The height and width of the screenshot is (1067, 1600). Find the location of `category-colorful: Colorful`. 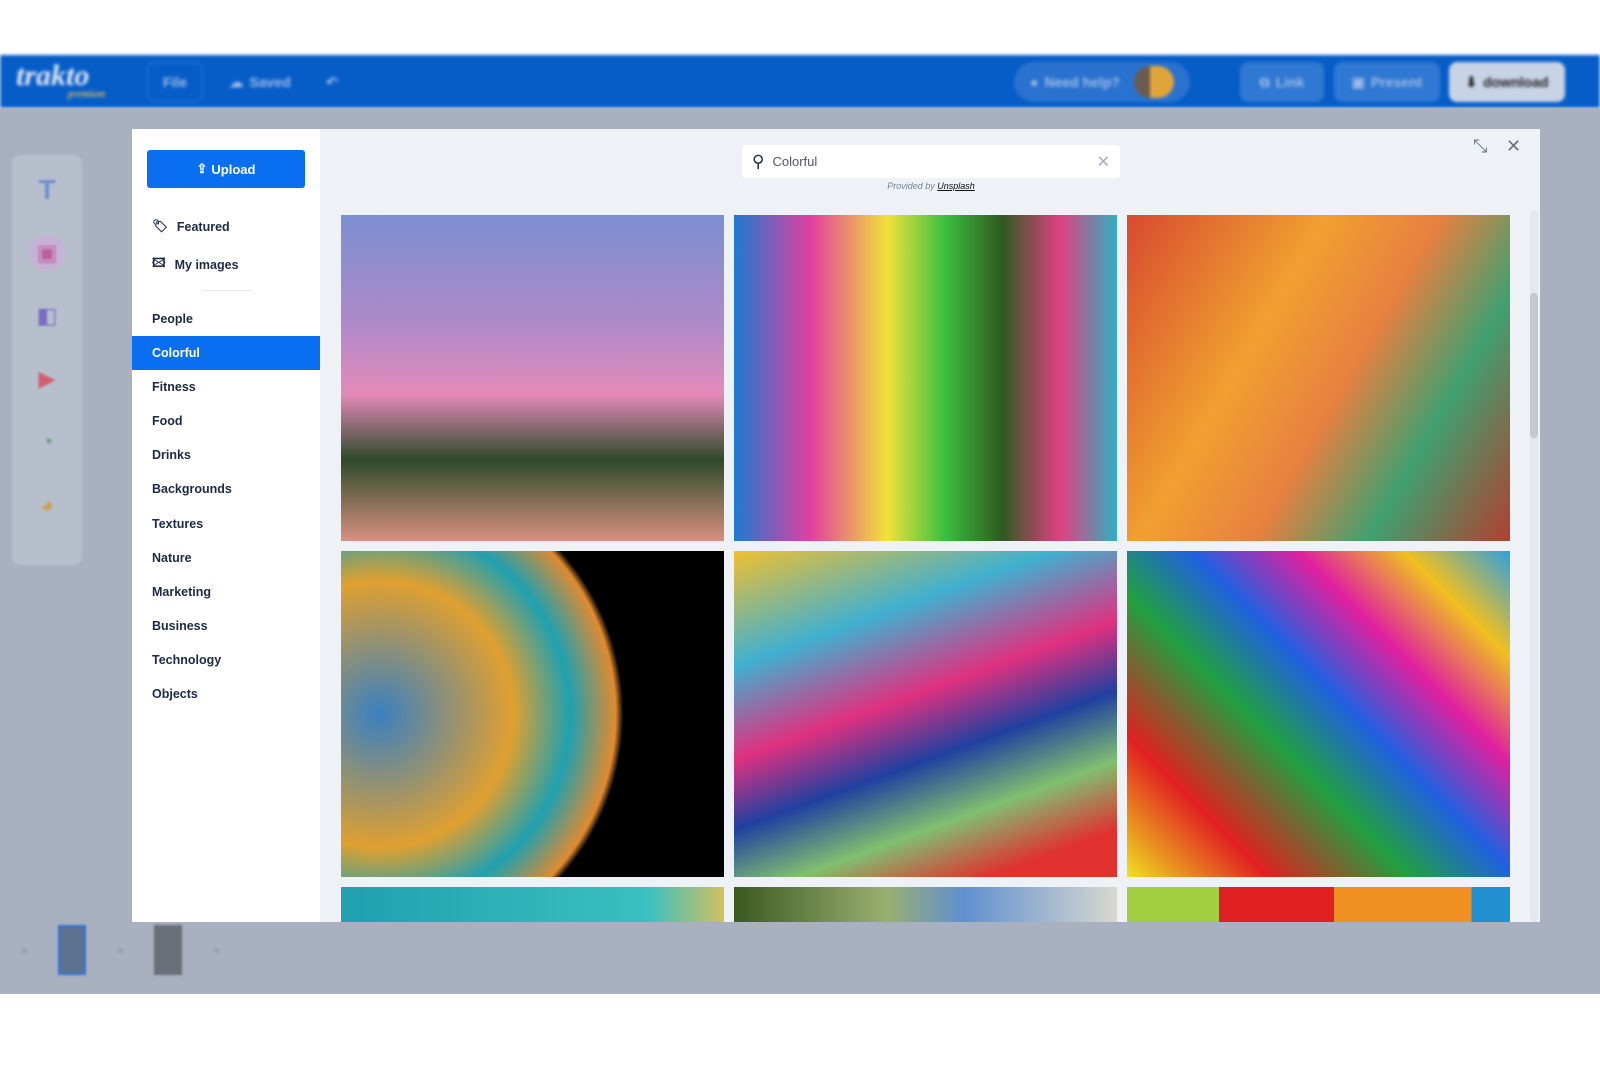

category-colorful: Colorful is located at coordinates (226, 353).